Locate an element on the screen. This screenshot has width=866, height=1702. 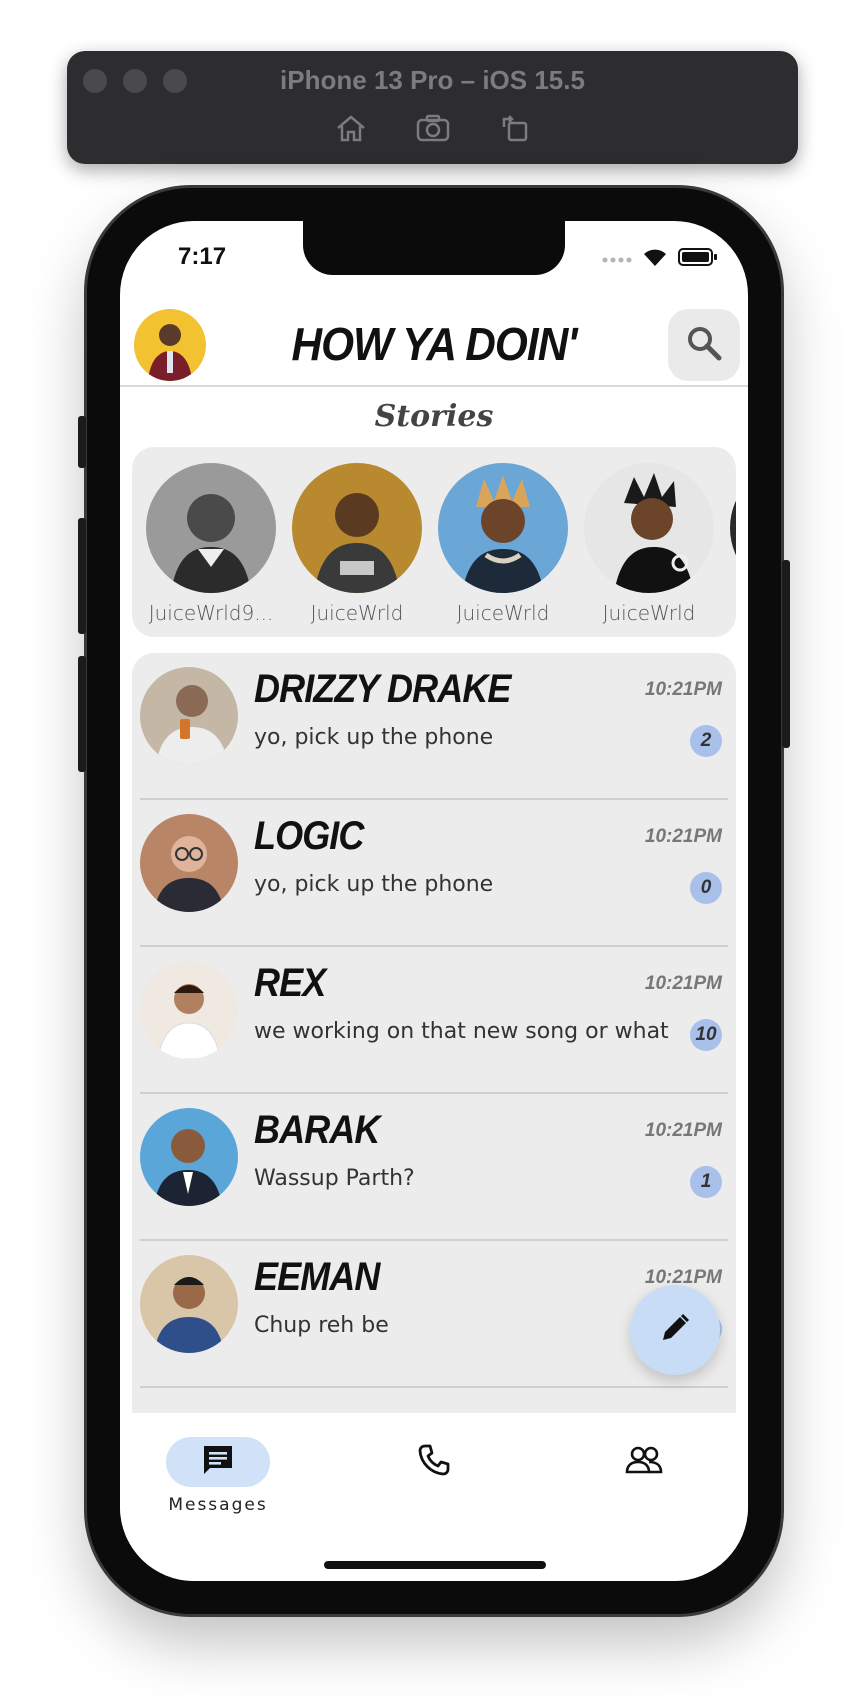
power-button is located at coordinates (786, 654).